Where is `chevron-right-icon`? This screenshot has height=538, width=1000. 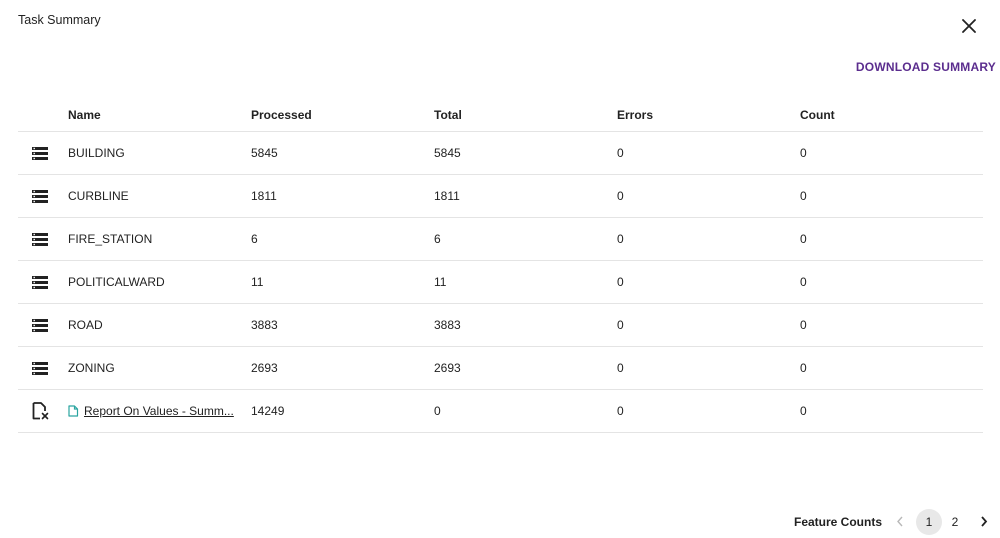
chevron-right-icon is located at coordinates (984, 521).